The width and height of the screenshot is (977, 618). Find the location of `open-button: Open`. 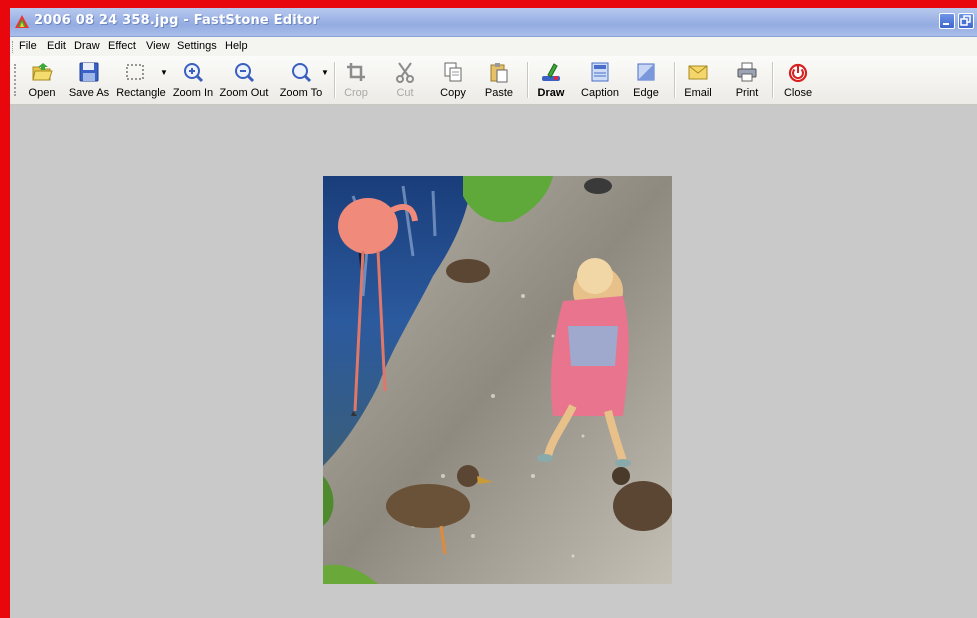

open-button: Open is located at coordinates (42, 81).